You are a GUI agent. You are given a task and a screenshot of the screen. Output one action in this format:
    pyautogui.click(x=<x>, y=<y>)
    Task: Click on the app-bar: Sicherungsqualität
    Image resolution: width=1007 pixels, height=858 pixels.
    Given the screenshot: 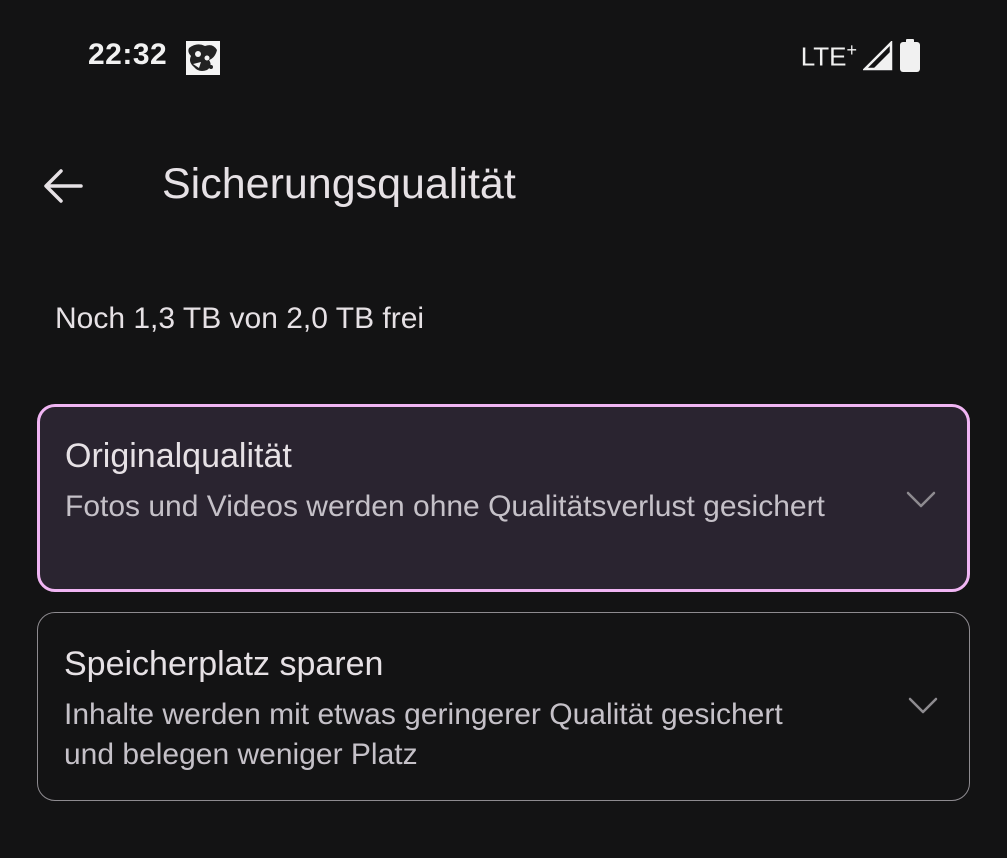 What is the action you would take?
    pyautogui.click(x=503, y=185)
    